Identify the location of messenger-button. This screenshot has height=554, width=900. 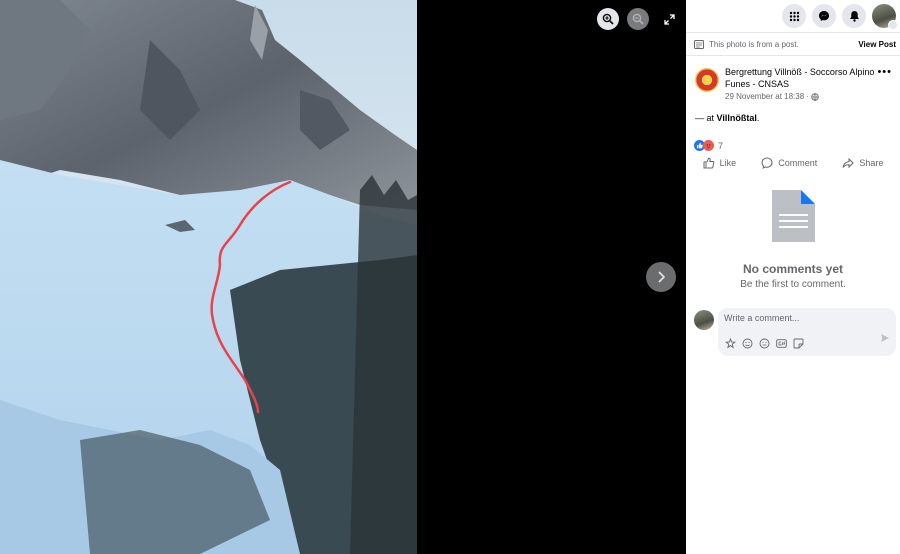
(824, 16).